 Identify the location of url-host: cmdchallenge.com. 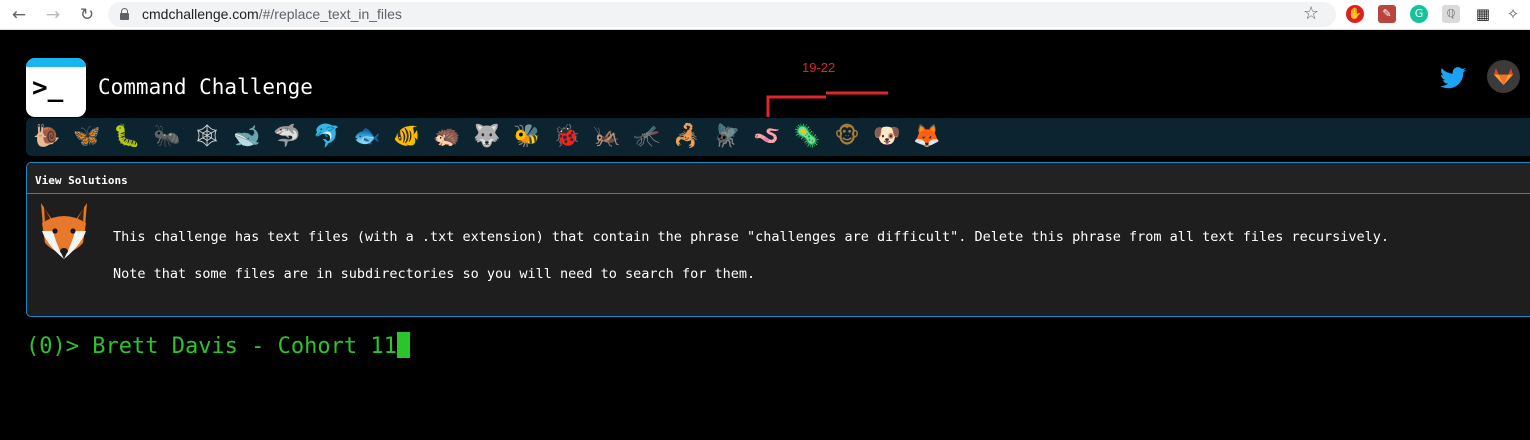
(200, 14).